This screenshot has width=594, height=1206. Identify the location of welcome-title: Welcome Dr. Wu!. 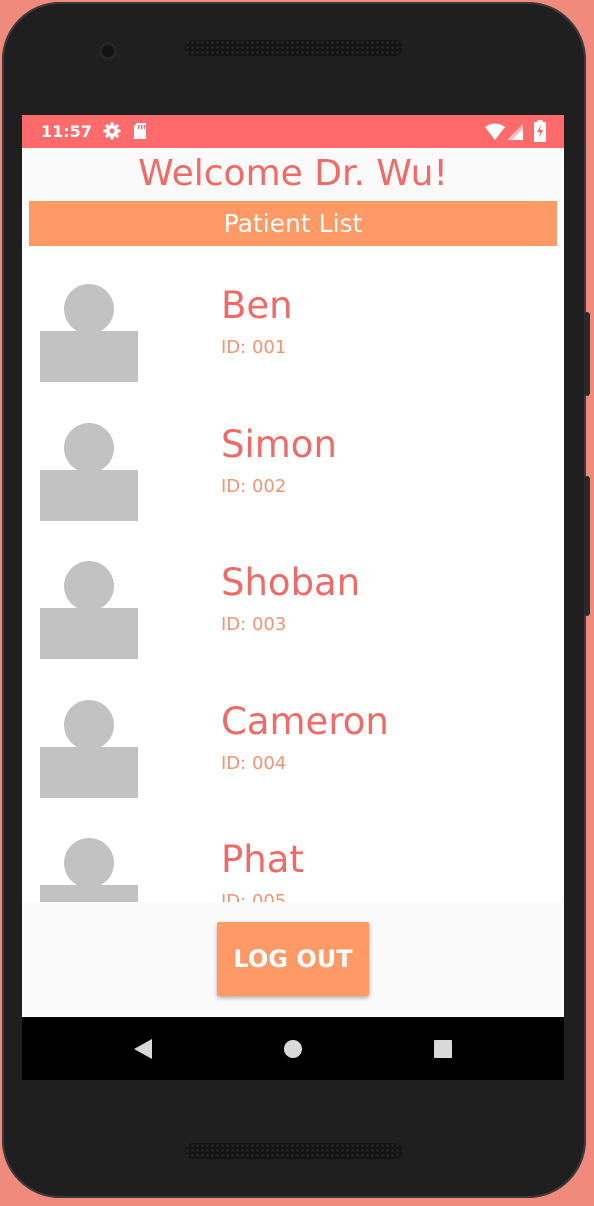
(293, 173).